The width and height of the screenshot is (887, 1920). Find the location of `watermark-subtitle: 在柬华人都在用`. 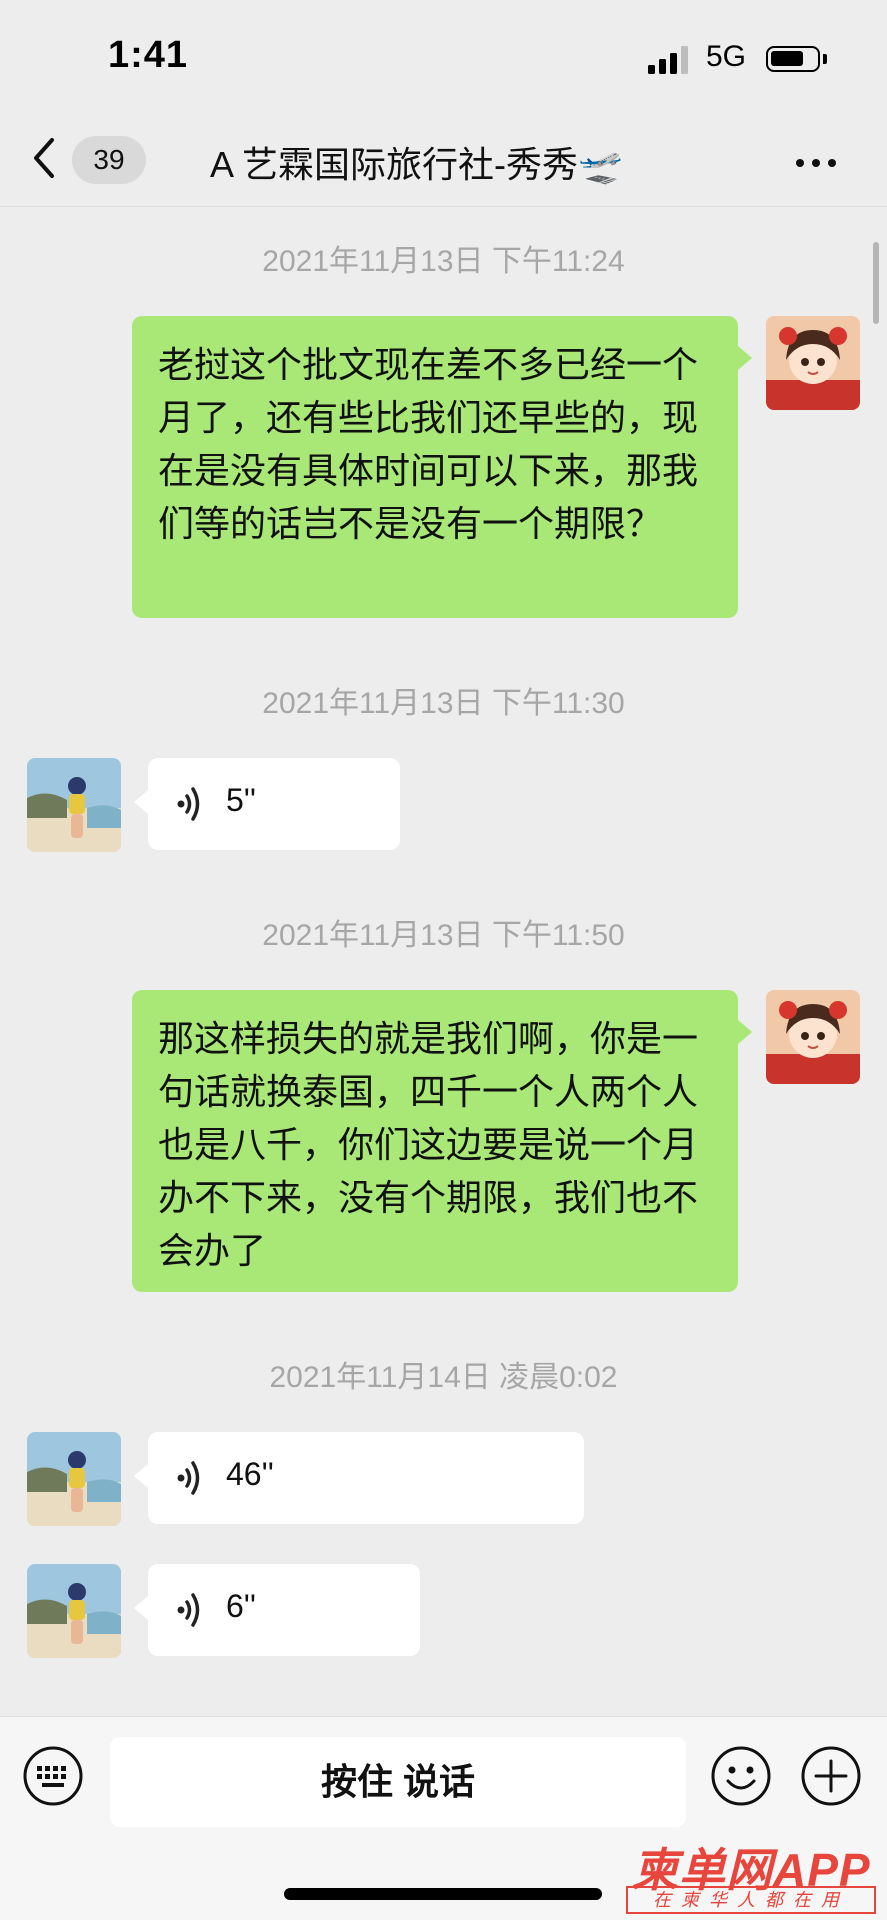

watermark-subtitle: 在柬华人都在用 is located at coordinates (751, 1900).